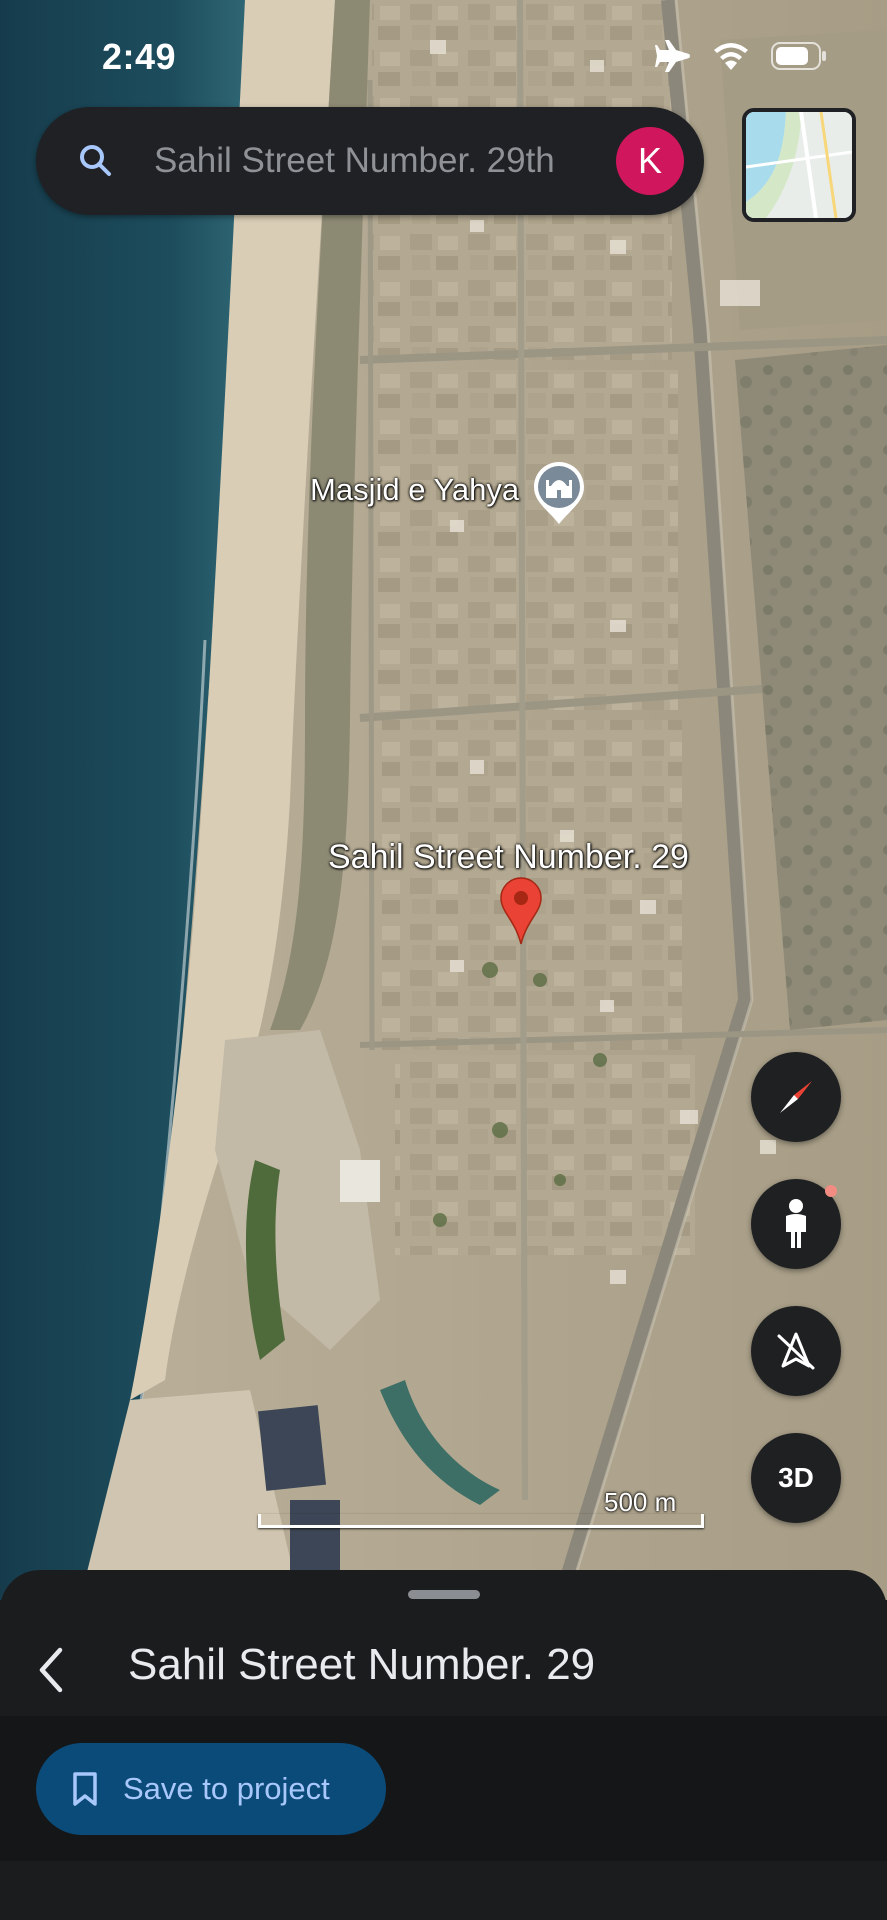 This screenshot has width=887, height=1920. What do you see at coordinates (481, 1521) in the screenshot?
I see `scale-bar` at bounding box center [481, 1521].